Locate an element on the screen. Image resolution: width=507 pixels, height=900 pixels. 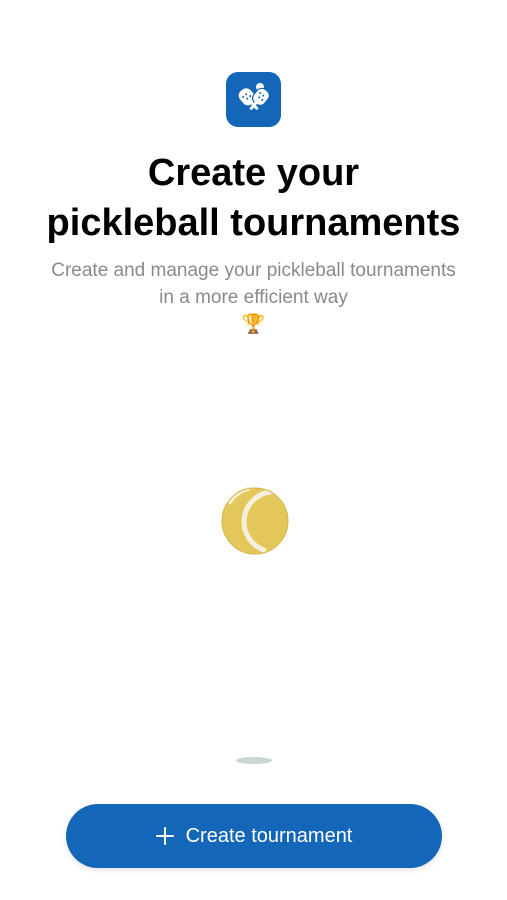
tennis-ball-illustration is located at coordinates (255, 521).